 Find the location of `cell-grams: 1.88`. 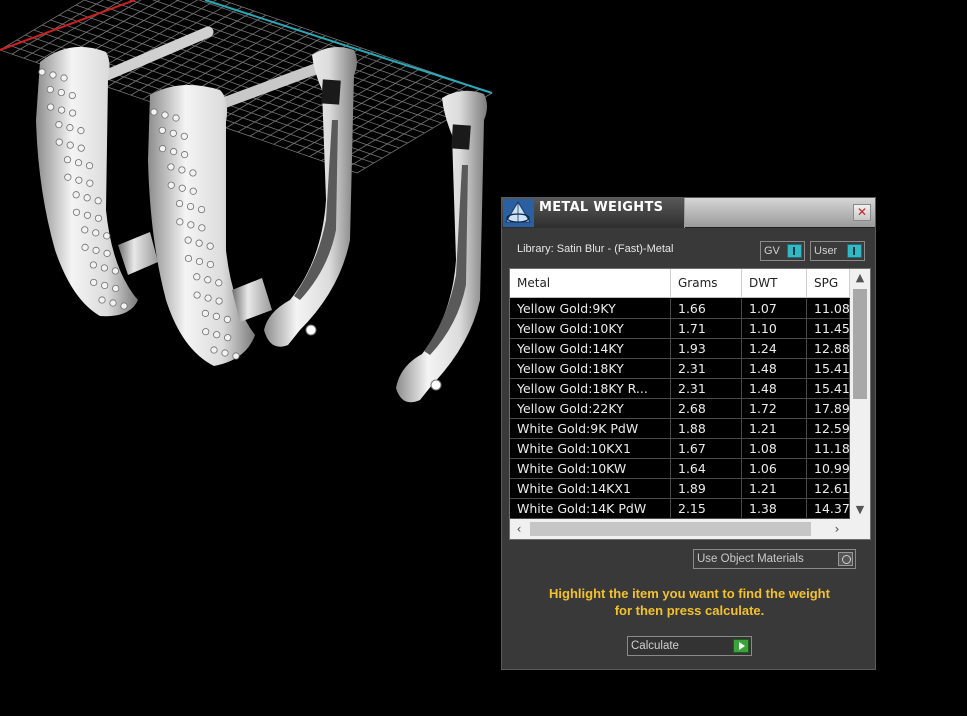

cell-grams: 1.88 is located at coordinates (706, 429).